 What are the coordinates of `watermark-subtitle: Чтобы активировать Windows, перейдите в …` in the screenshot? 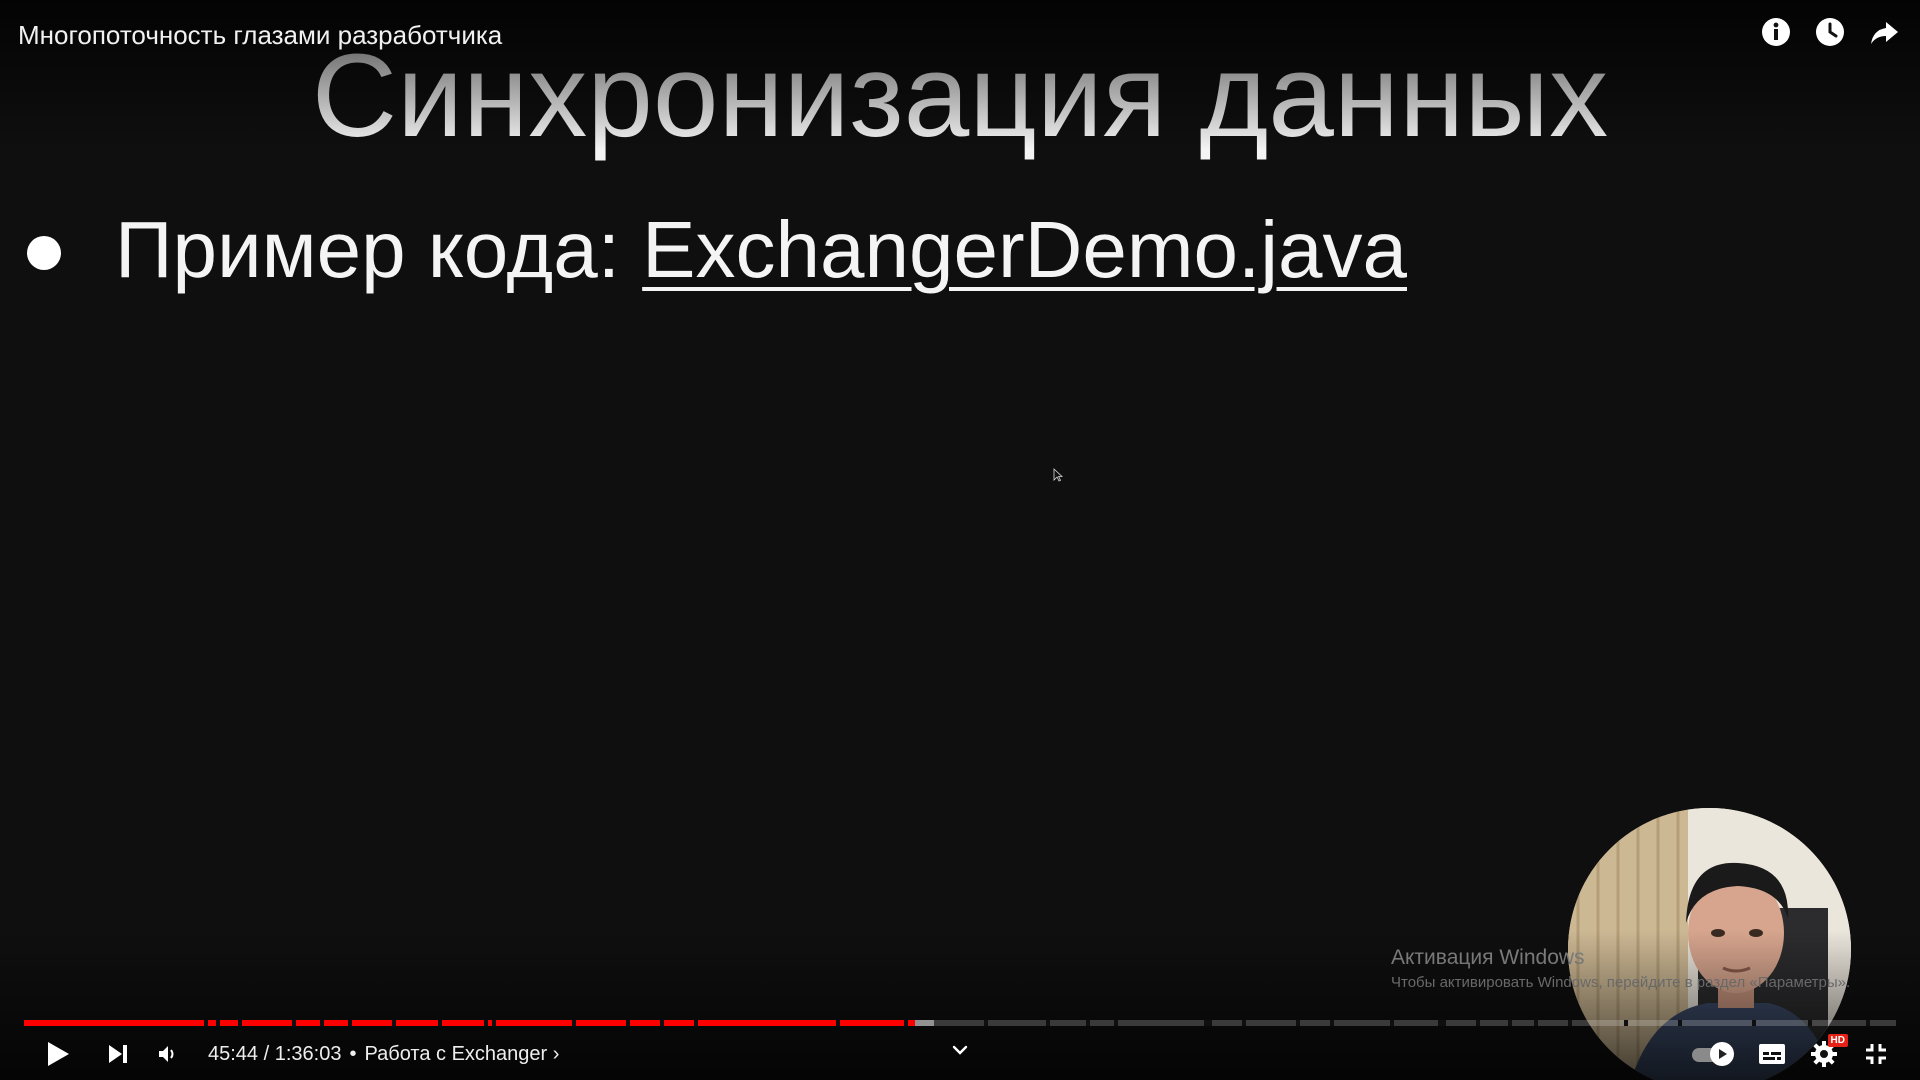 It's located at (1621, 982).